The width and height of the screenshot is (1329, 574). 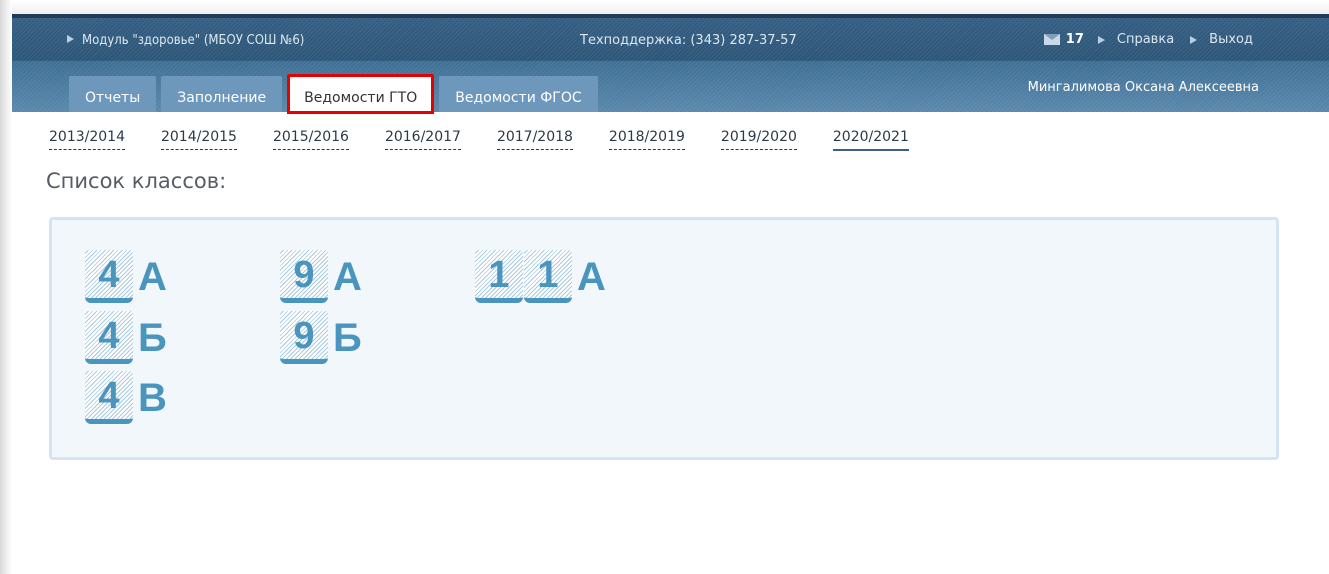 I want to click on mail-icon, so click(x=1051, y=39).